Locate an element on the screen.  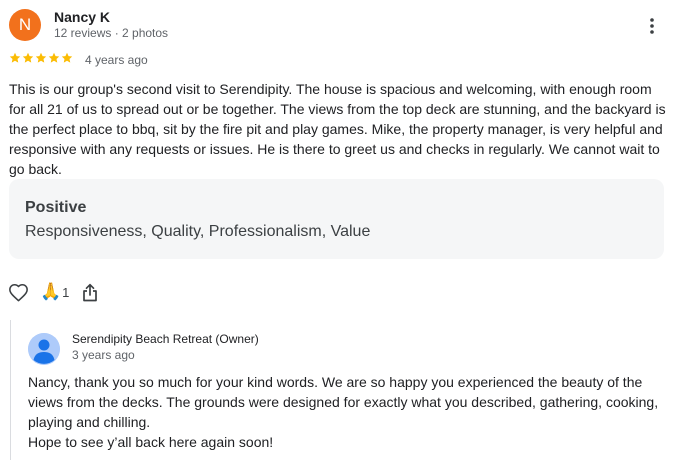
folded-hands-icon: 🙏 is located at coordinates (51, 291).